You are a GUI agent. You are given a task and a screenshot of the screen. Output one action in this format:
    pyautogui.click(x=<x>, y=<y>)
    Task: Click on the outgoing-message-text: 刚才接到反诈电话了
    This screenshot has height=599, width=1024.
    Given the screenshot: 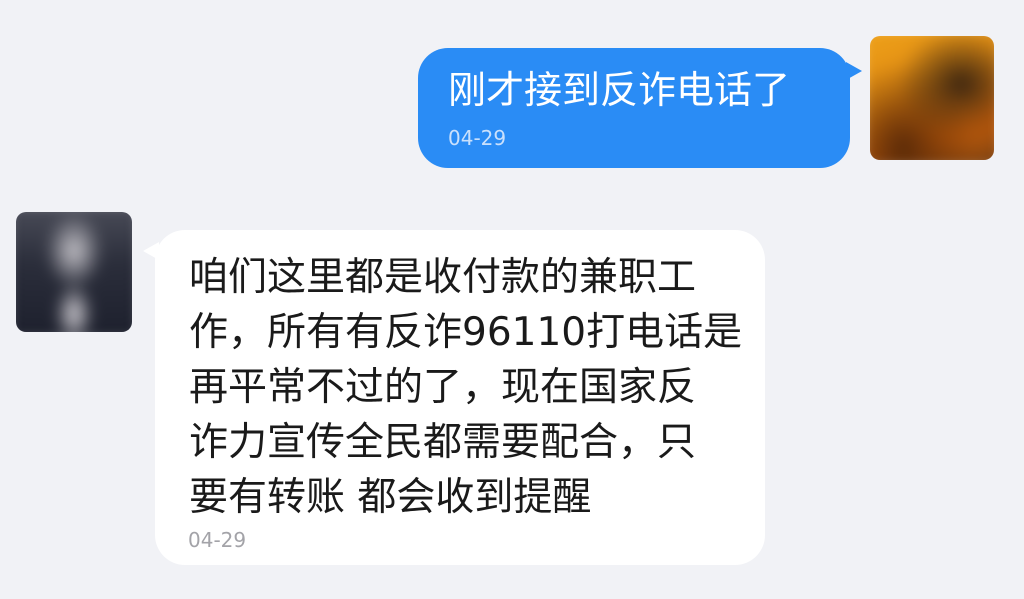 What is the action you would take?
    pyautogui.click(x=619, y=90)
    